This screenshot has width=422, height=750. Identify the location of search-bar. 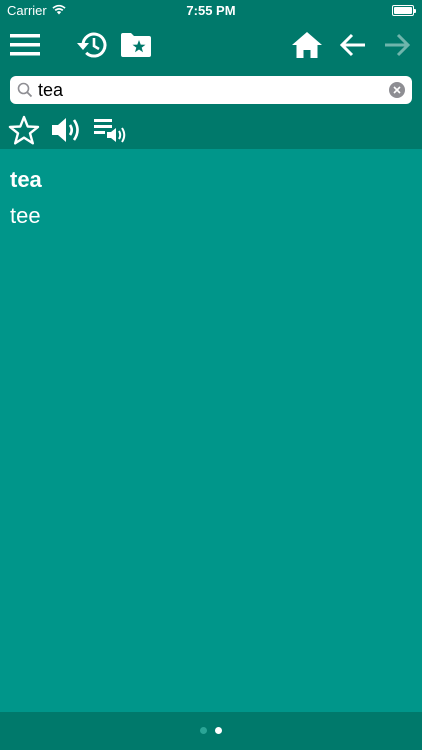
(211, 89).